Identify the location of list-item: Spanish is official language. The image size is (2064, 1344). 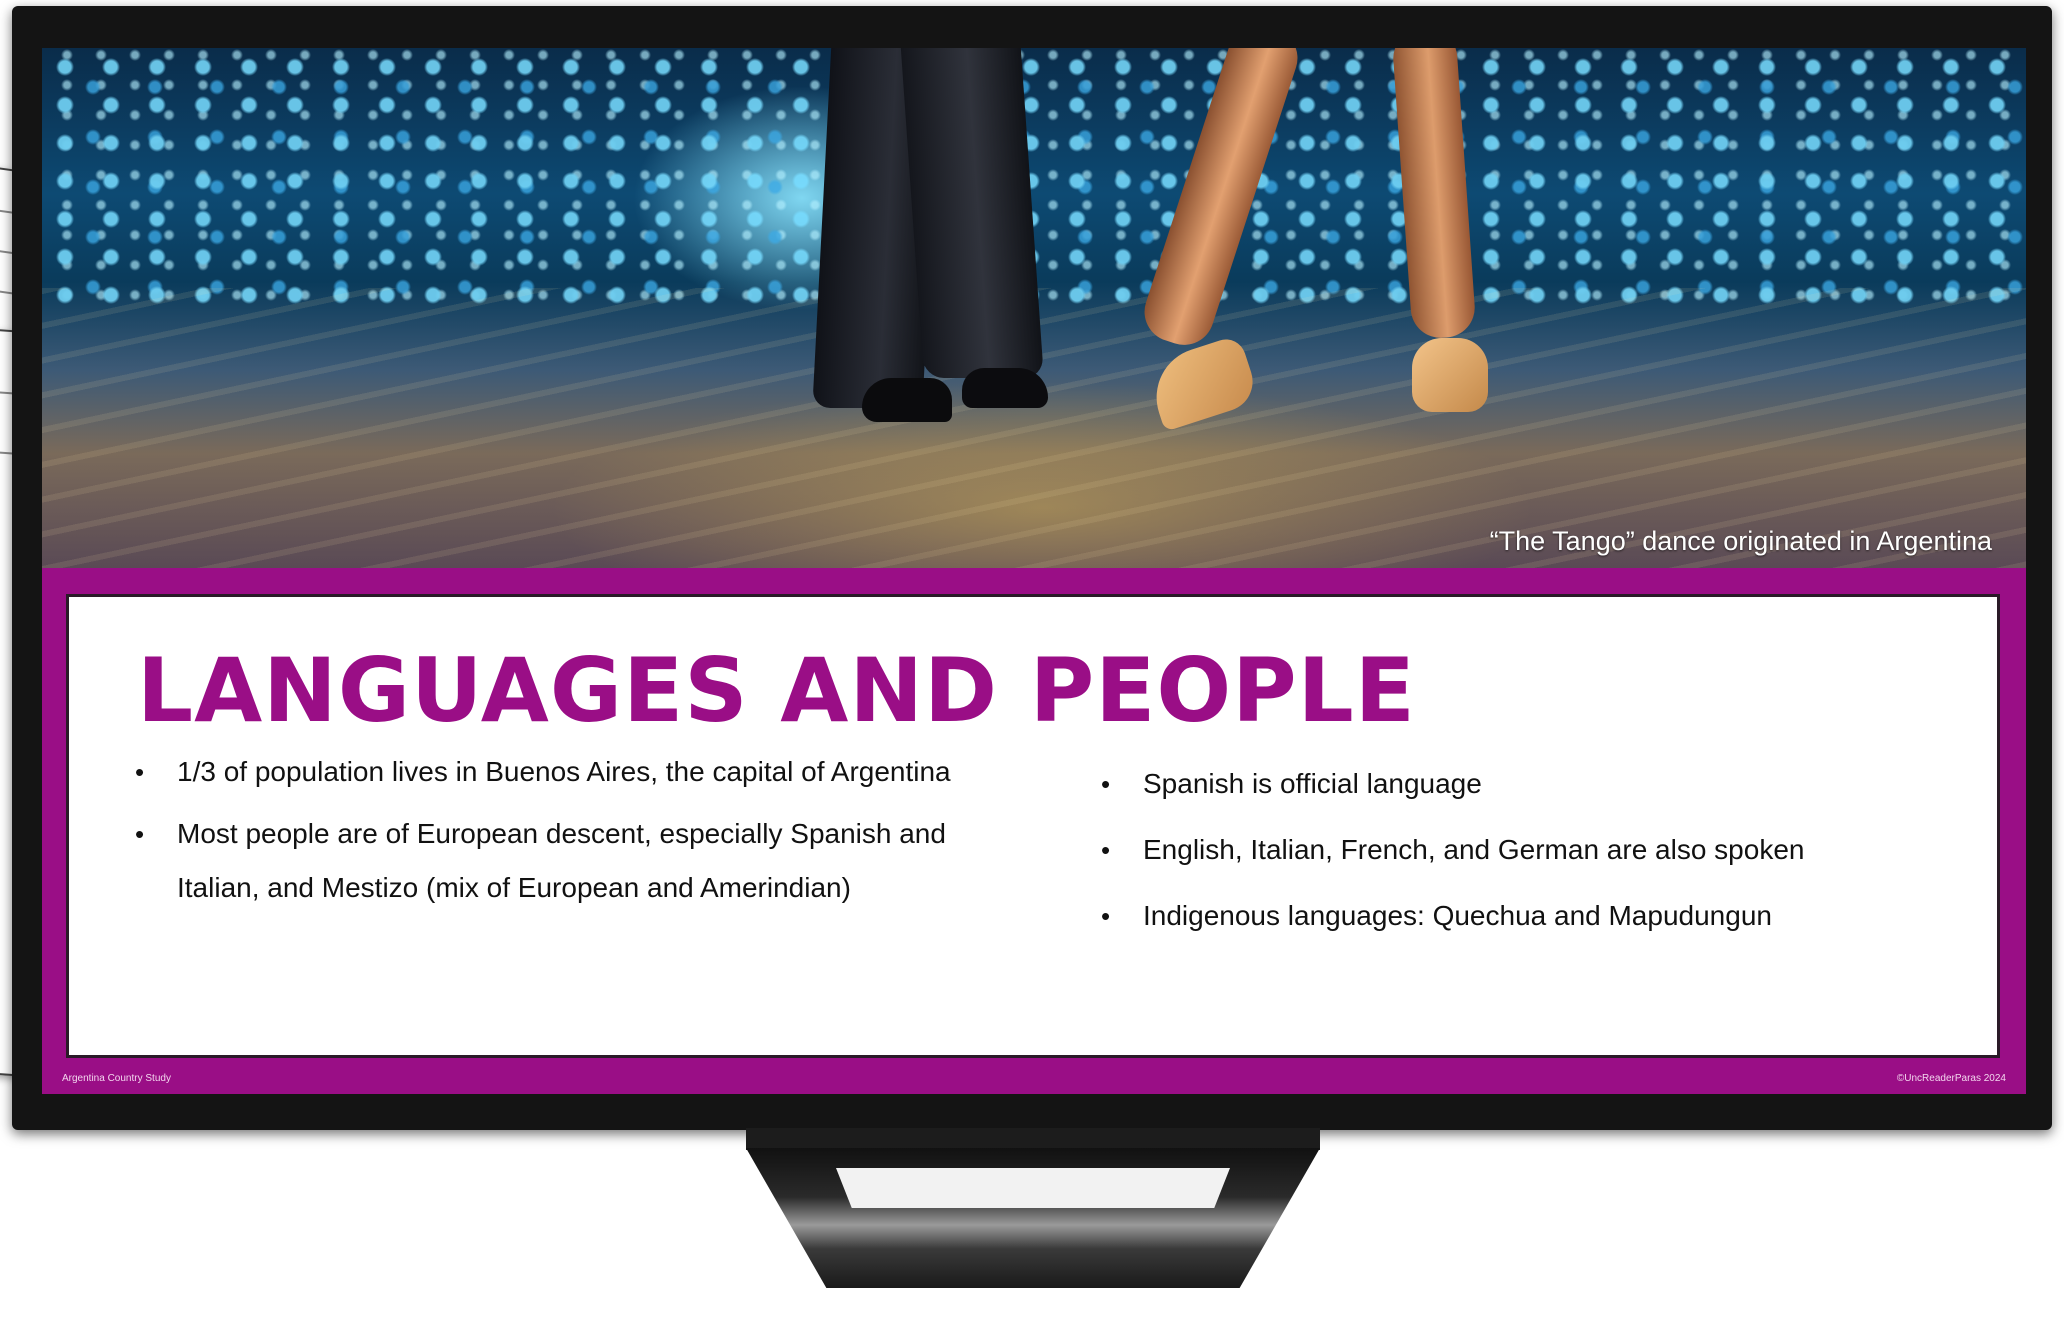
(1539, 784).